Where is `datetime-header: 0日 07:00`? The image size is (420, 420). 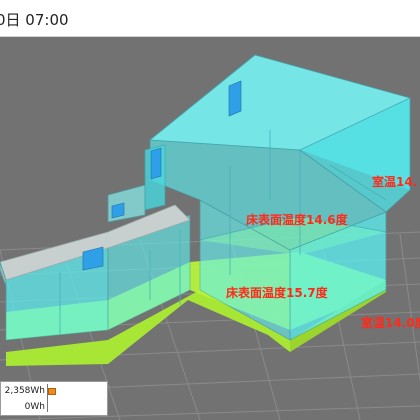
datetime-header: 0日 07:00 is located at coordinates (210, 18).